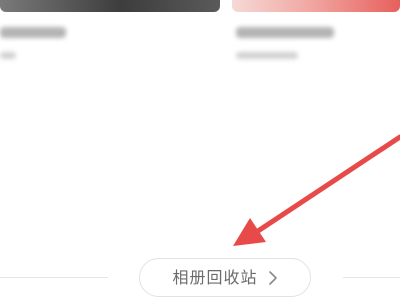 Image resolution: width=400 pixels, height=300 pixels. What do you see at coordinates (54, 277) in the screenshot?
I see `divider-left` at bounding box center [54, 277].